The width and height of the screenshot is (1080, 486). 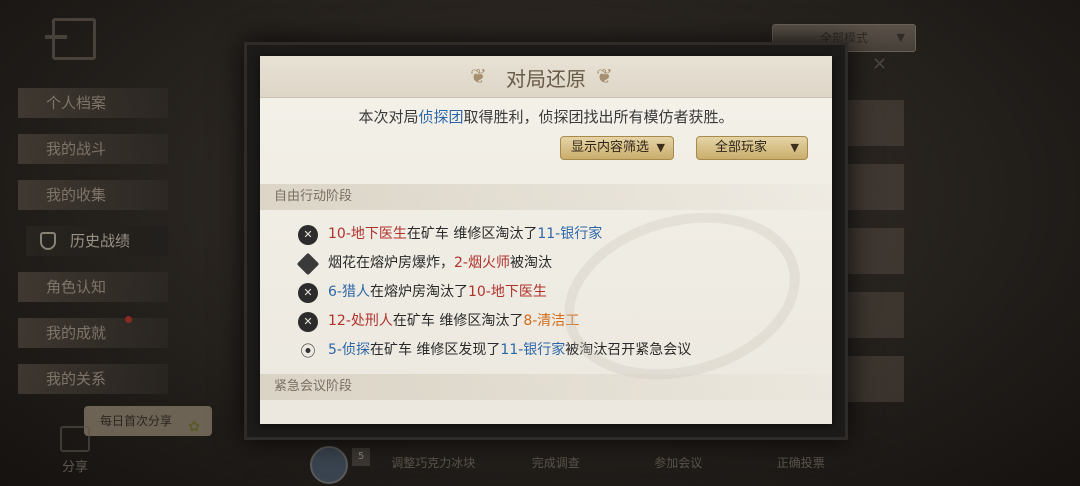 I want to click on task-item: 调整巧克力冰块, so click(x=433, y=463).